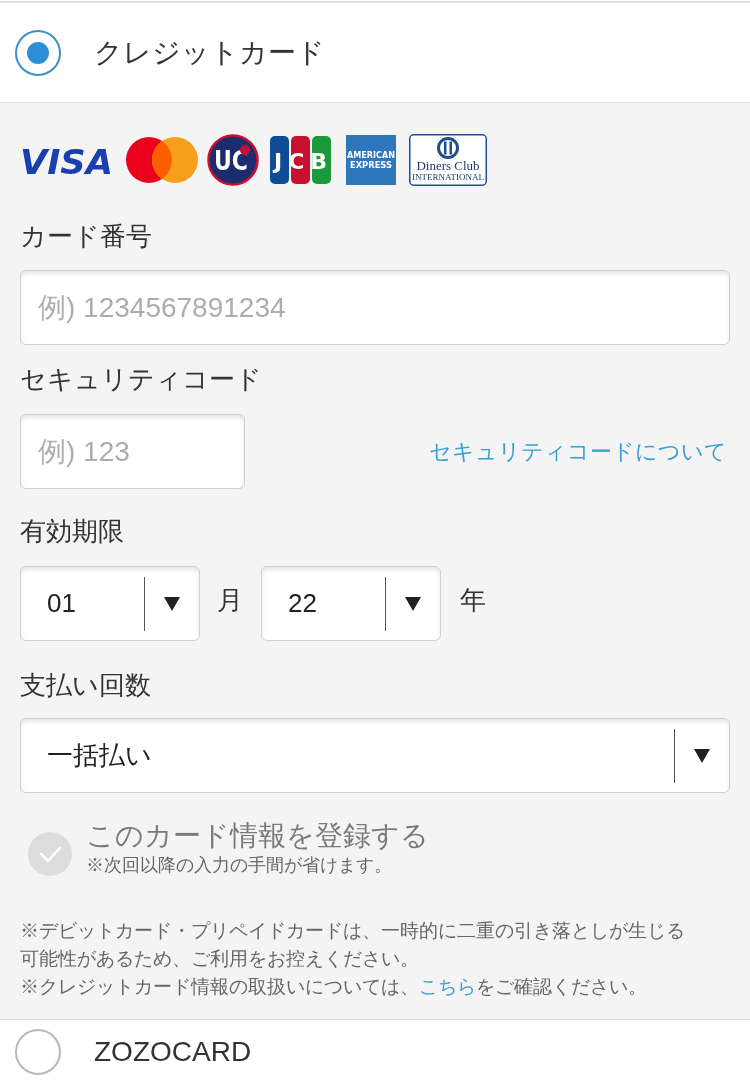 This screenshot has height=1083, width=750. Describe the element at coordinates (353, 945) in the screenshot. I see `note-text: ※デビットカード・プリペイドカードは、一時的に二重の引き落としが生じる可能性があるため、ご利用をお控えください。` at that location.